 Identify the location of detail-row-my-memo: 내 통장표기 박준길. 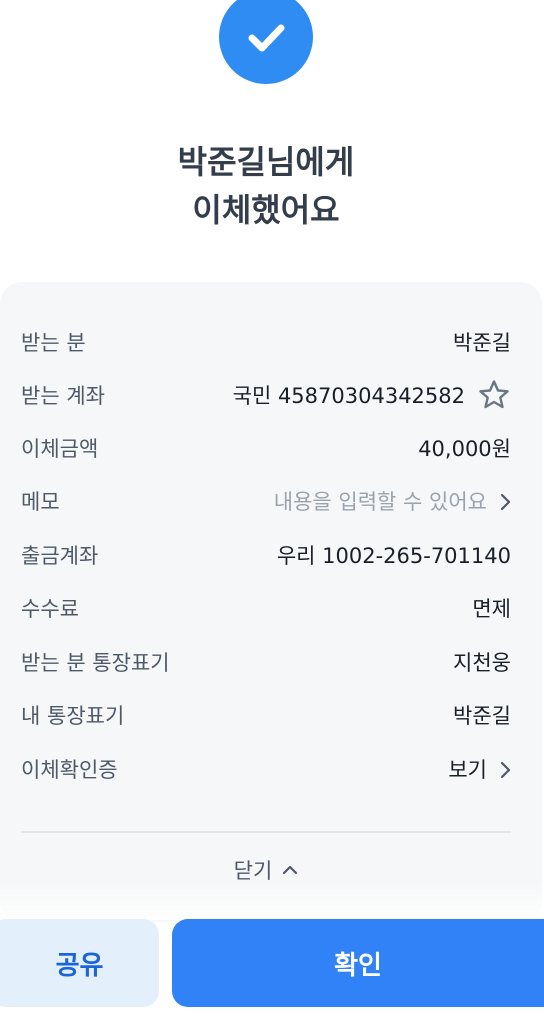
(266, 715).